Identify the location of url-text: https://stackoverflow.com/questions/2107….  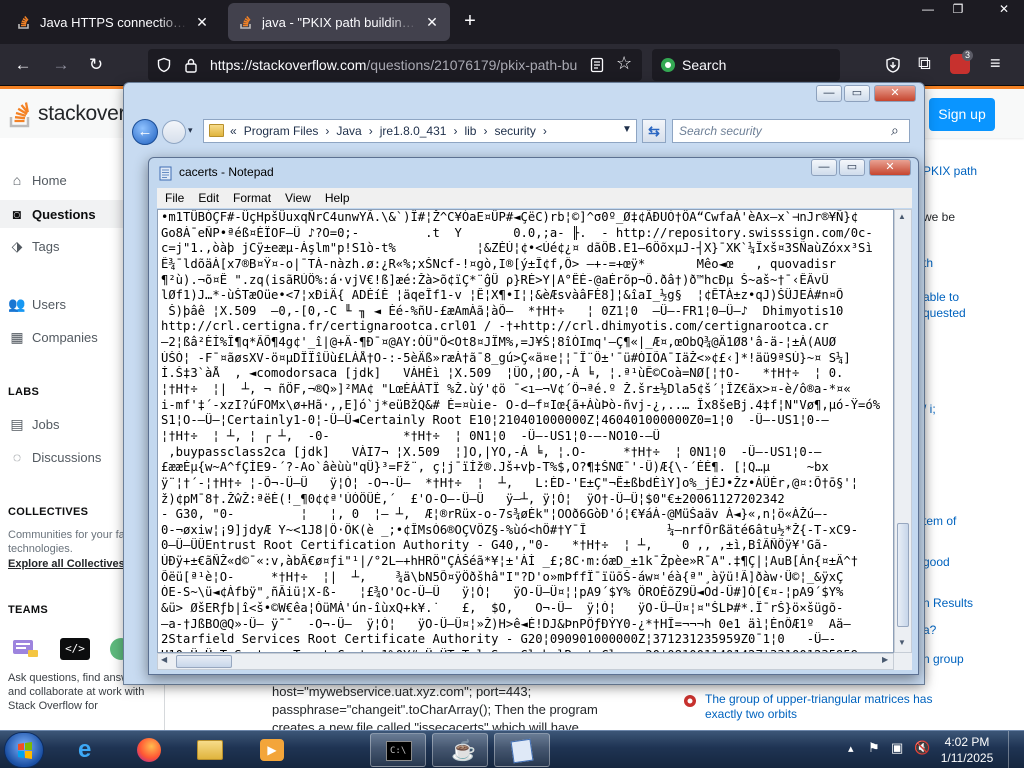
(402, 66).